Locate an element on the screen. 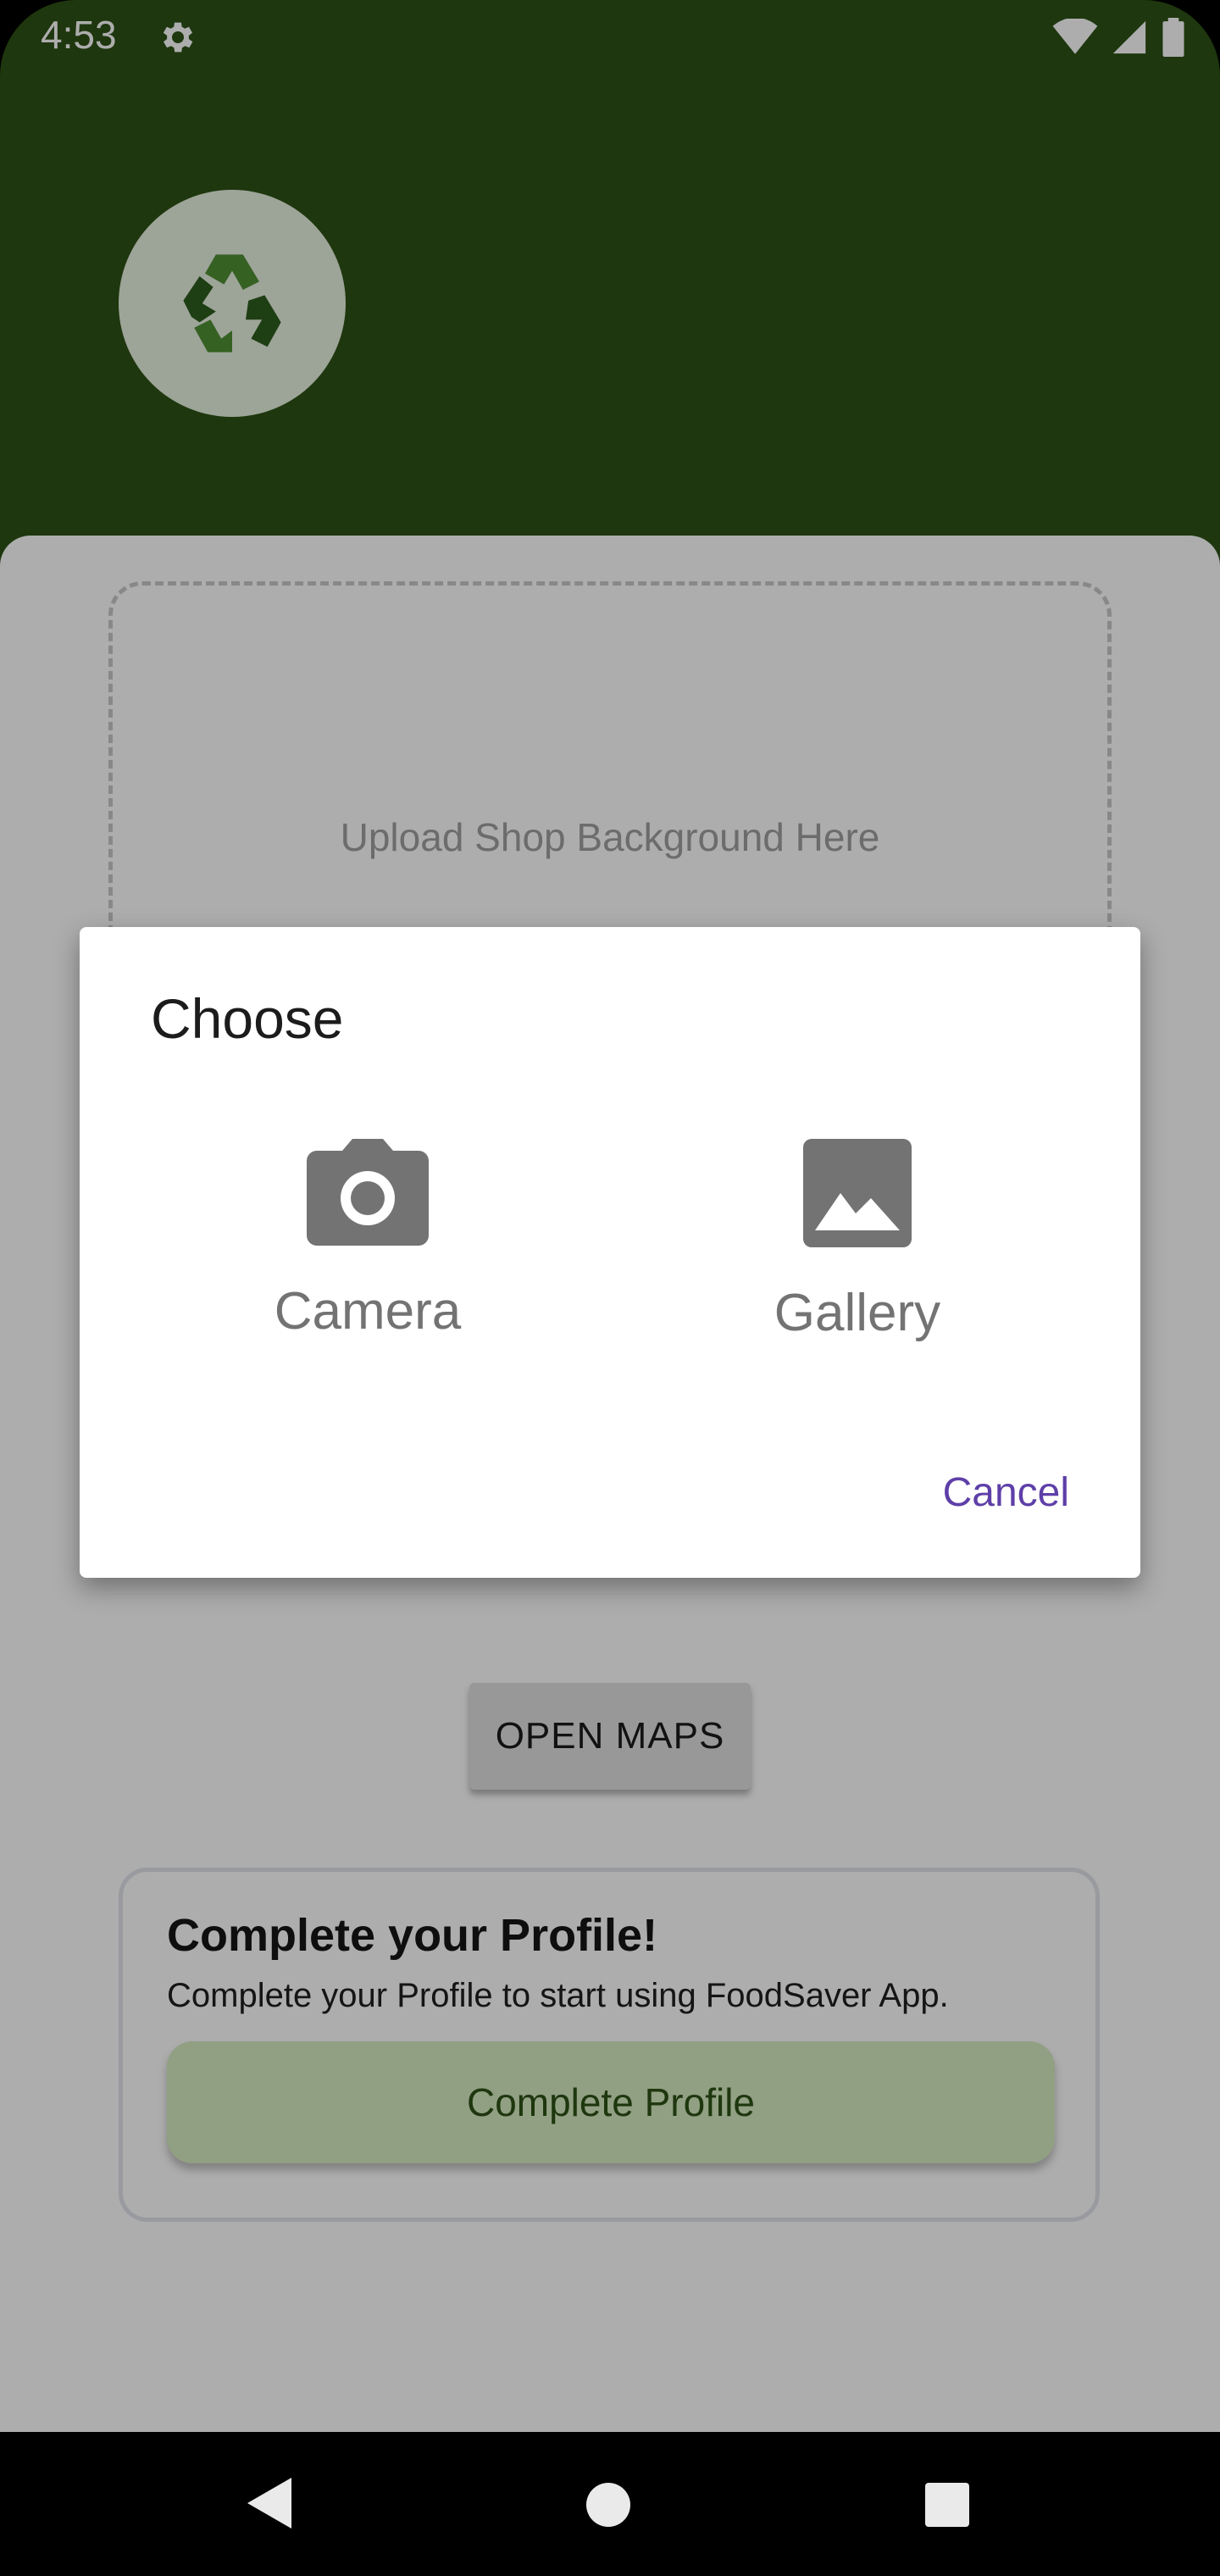  recents-icon is located at coordinates (947, 2505).